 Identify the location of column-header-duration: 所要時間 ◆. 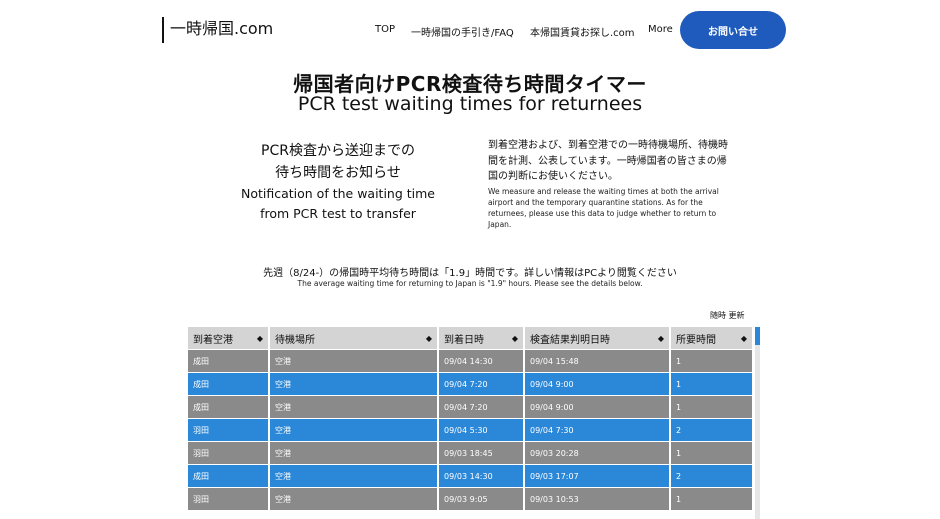
(712, 338).